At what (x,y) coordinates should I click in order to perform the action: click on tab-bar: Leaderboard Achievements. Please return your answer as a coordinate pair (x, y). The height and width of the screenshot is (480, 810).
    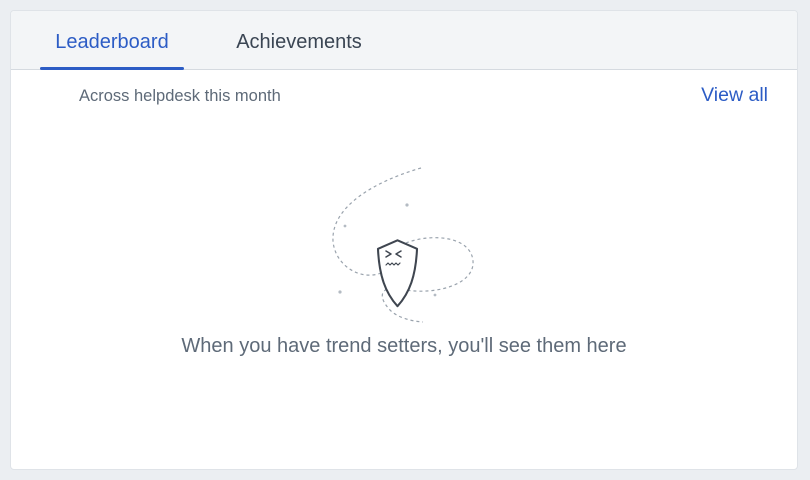
    Looking at the image, I should click on (404, 40).